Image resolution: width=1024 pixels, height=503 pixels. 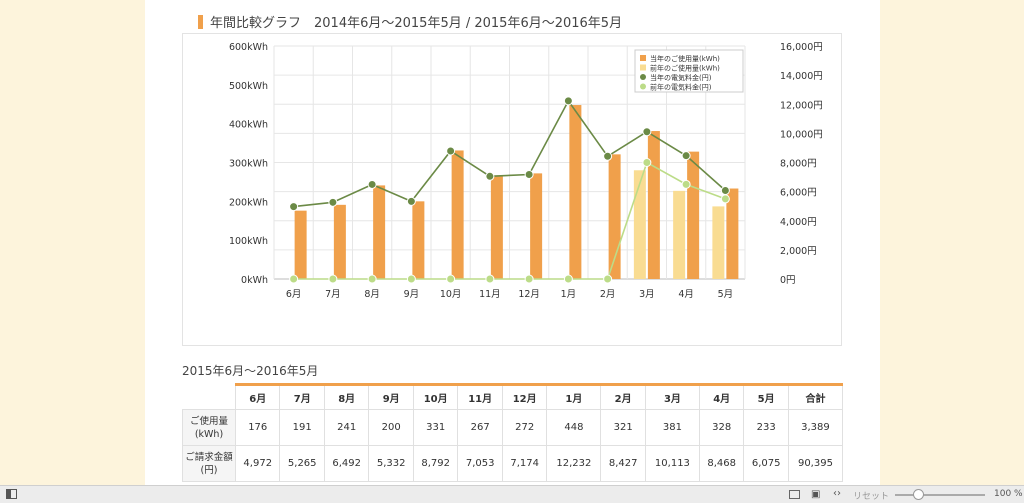 What do you see at coordinates (524, 427) in the screenshot?
I see `table-cell: 272` at bounding box center [524, 427].